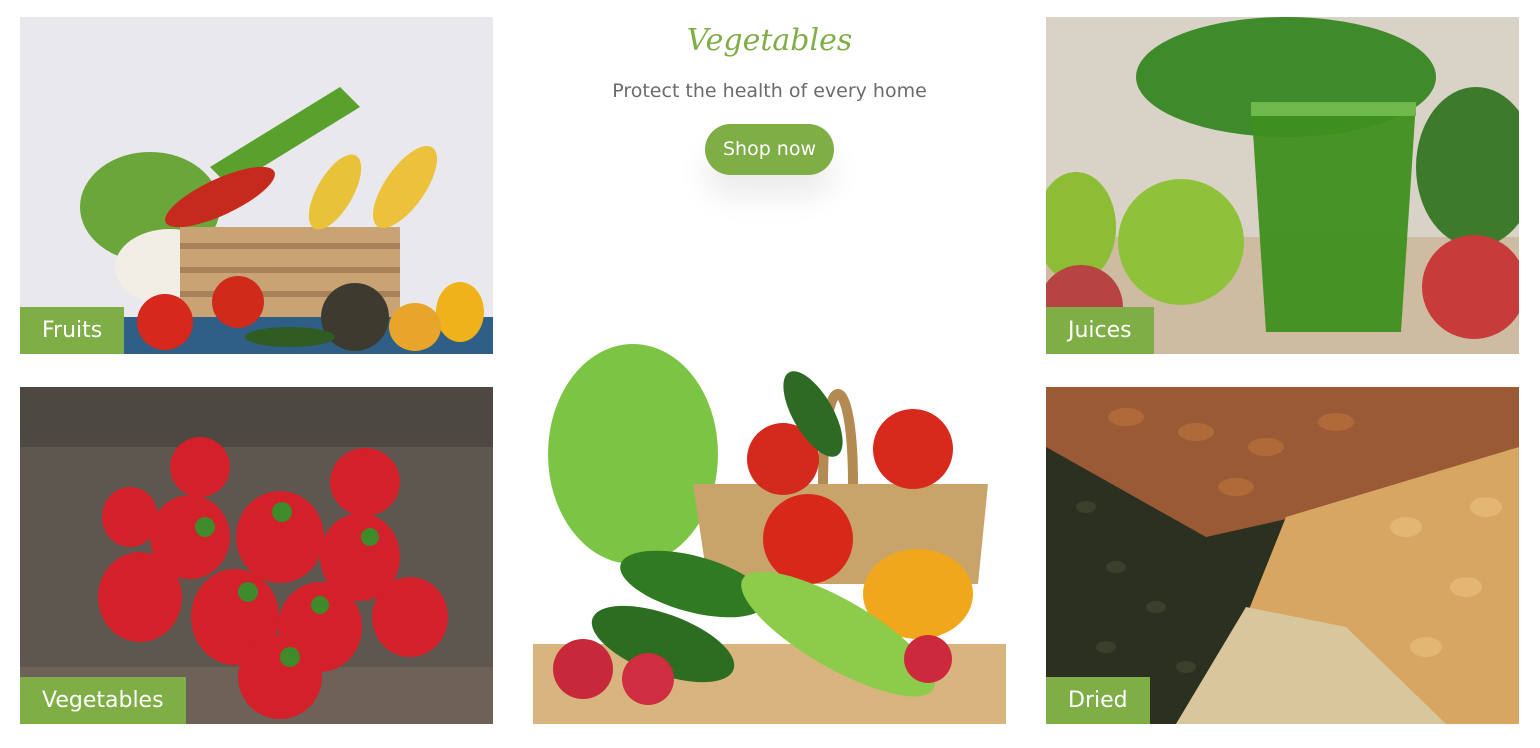  Describe the element at coordinates (769, 91) in the screenshot. I see `promo-subtitle: Protect the health of every home` at that location.